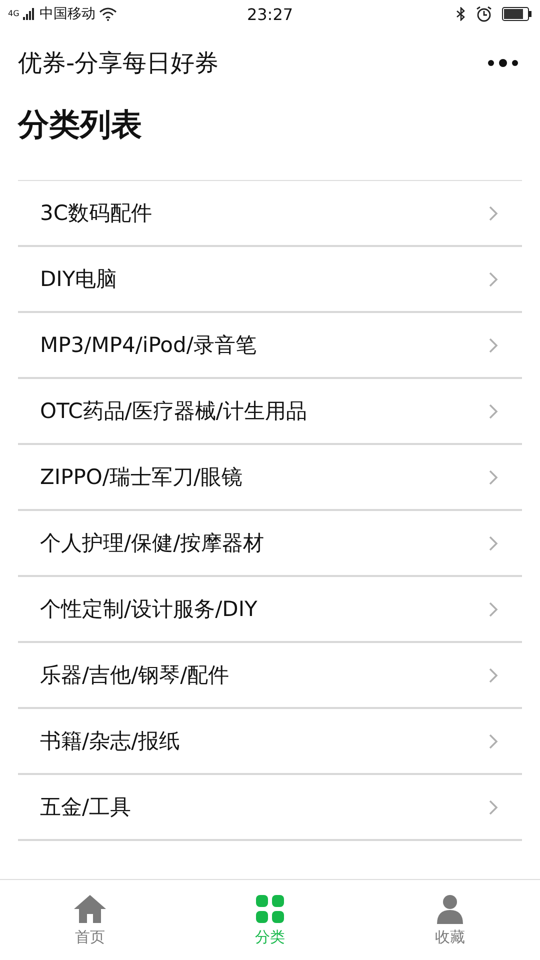 Image resolution: width=540 pixels, height=960 pixels. What do you see at coordinates (108, 14) in the screenshot?
I see `wifi-icon` at bounding box center [108, 14].